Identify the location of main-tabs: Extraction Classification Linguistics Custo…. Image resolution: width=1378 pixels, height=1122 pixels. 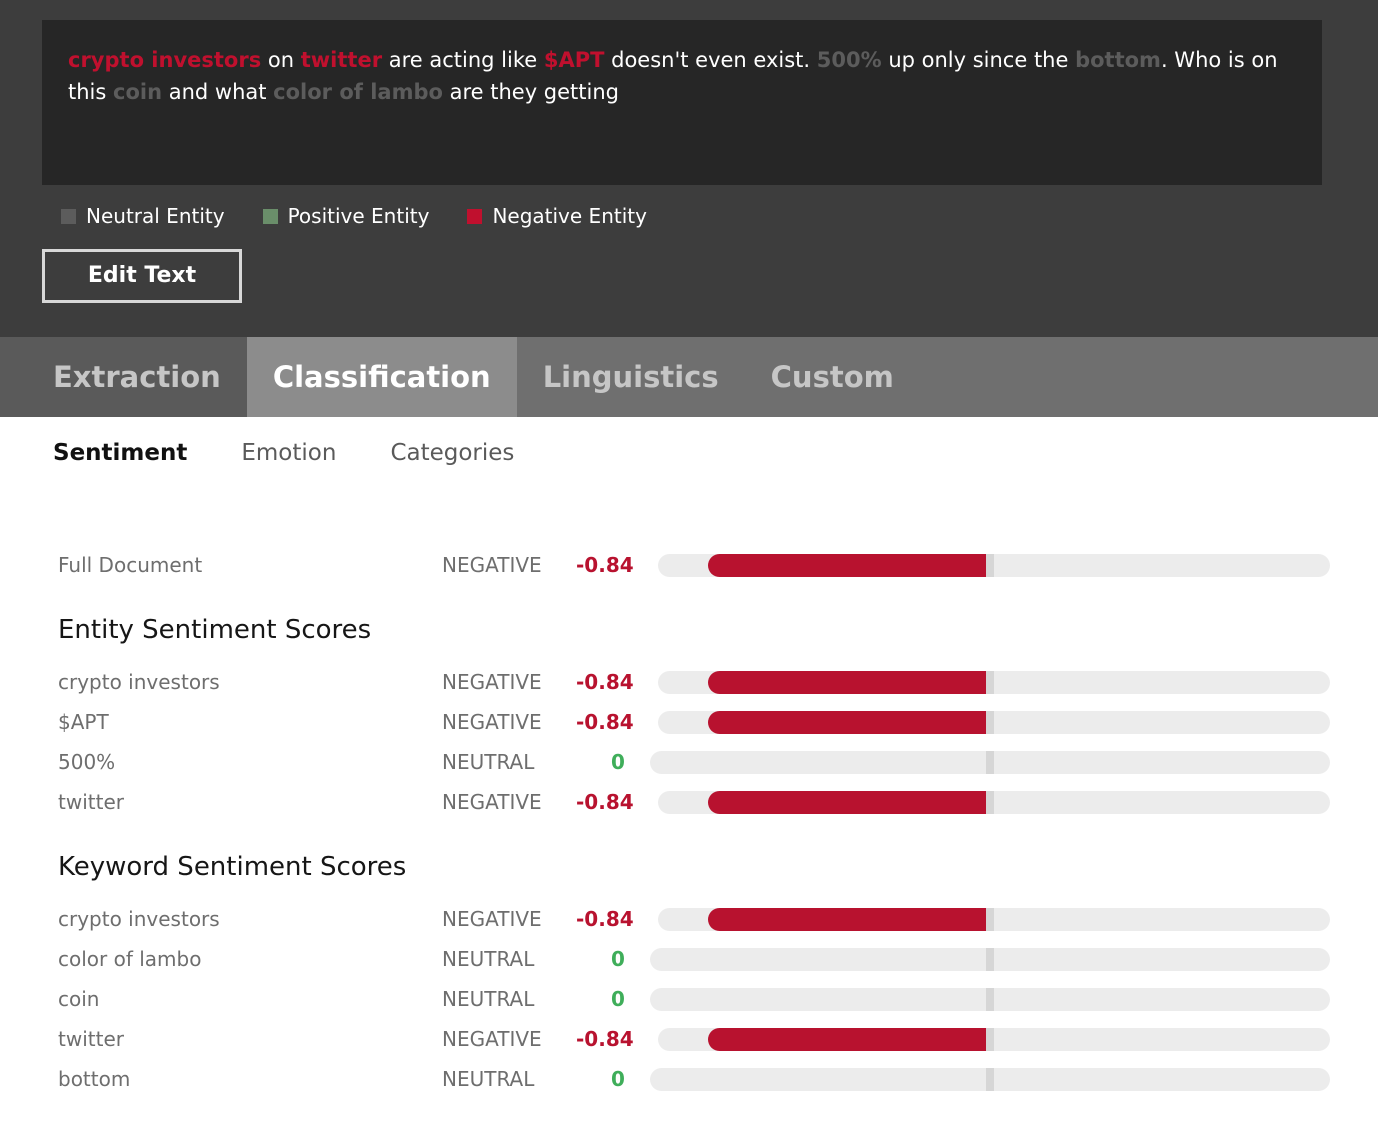
(689, 377).